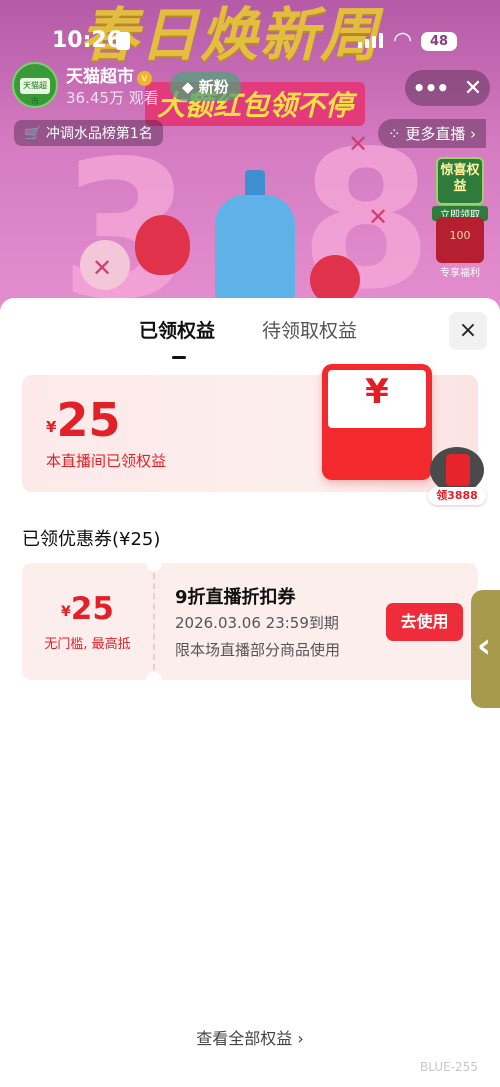 This screenshot has height=1087, width=500. Describe the element at coordinates (177, 329) in the screenshot. I see `tab-claimed: 已领权益` at that location.